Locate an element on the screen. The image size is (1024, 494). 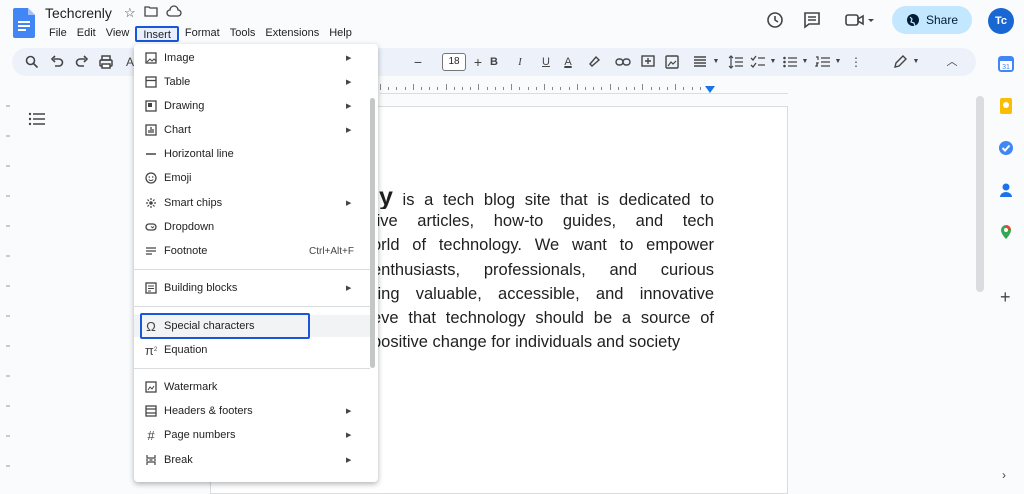
menu-item-table: Table ▶ is located at coordinates (252, 82).